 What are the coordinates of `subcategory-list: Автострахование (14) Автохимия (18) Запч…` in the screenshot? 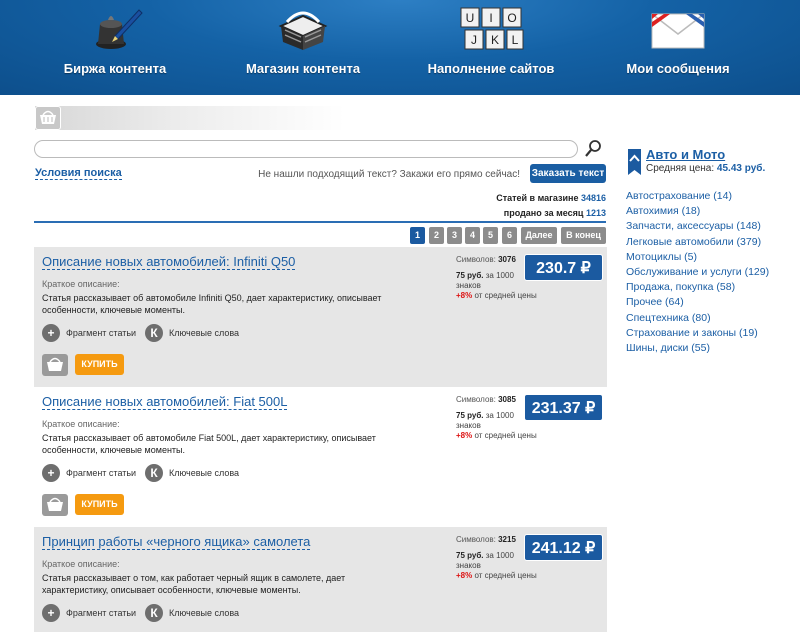 It's located at (711, 272).